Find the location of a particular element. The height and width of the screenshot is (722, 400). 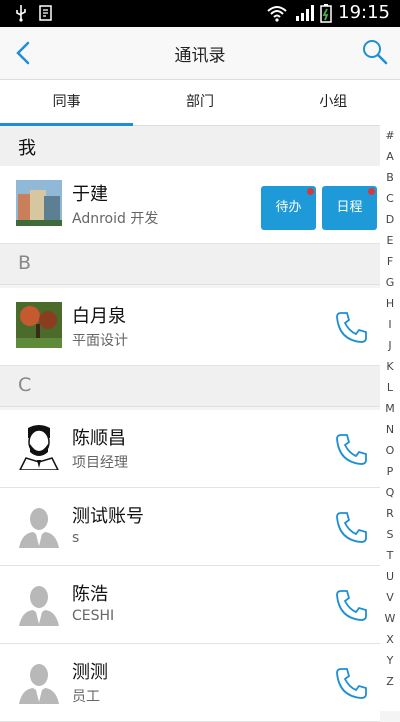

contact-name: 陈浩 is located at coordinates (90, 594).